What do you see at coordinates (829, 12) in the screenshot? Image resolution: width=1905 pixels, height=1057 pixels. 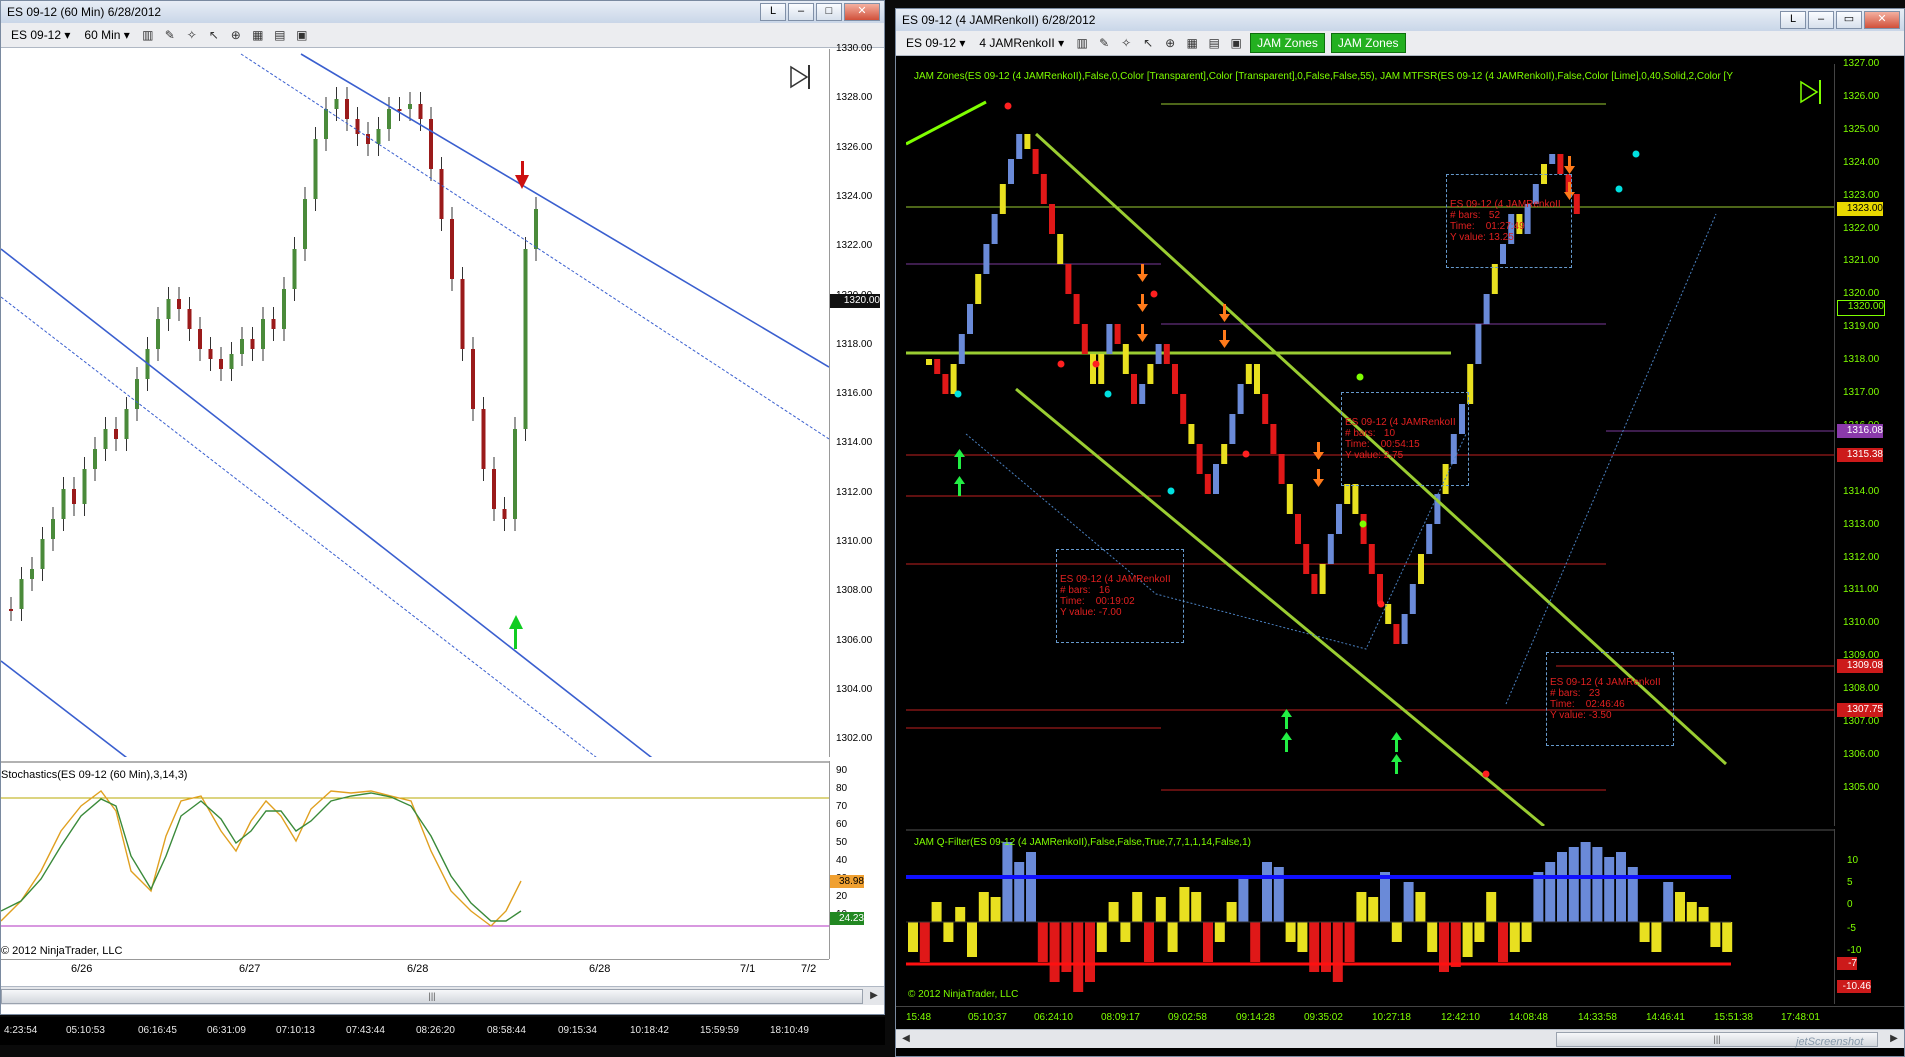 I see `maximize-button: □` at bounding box center [829, 12].